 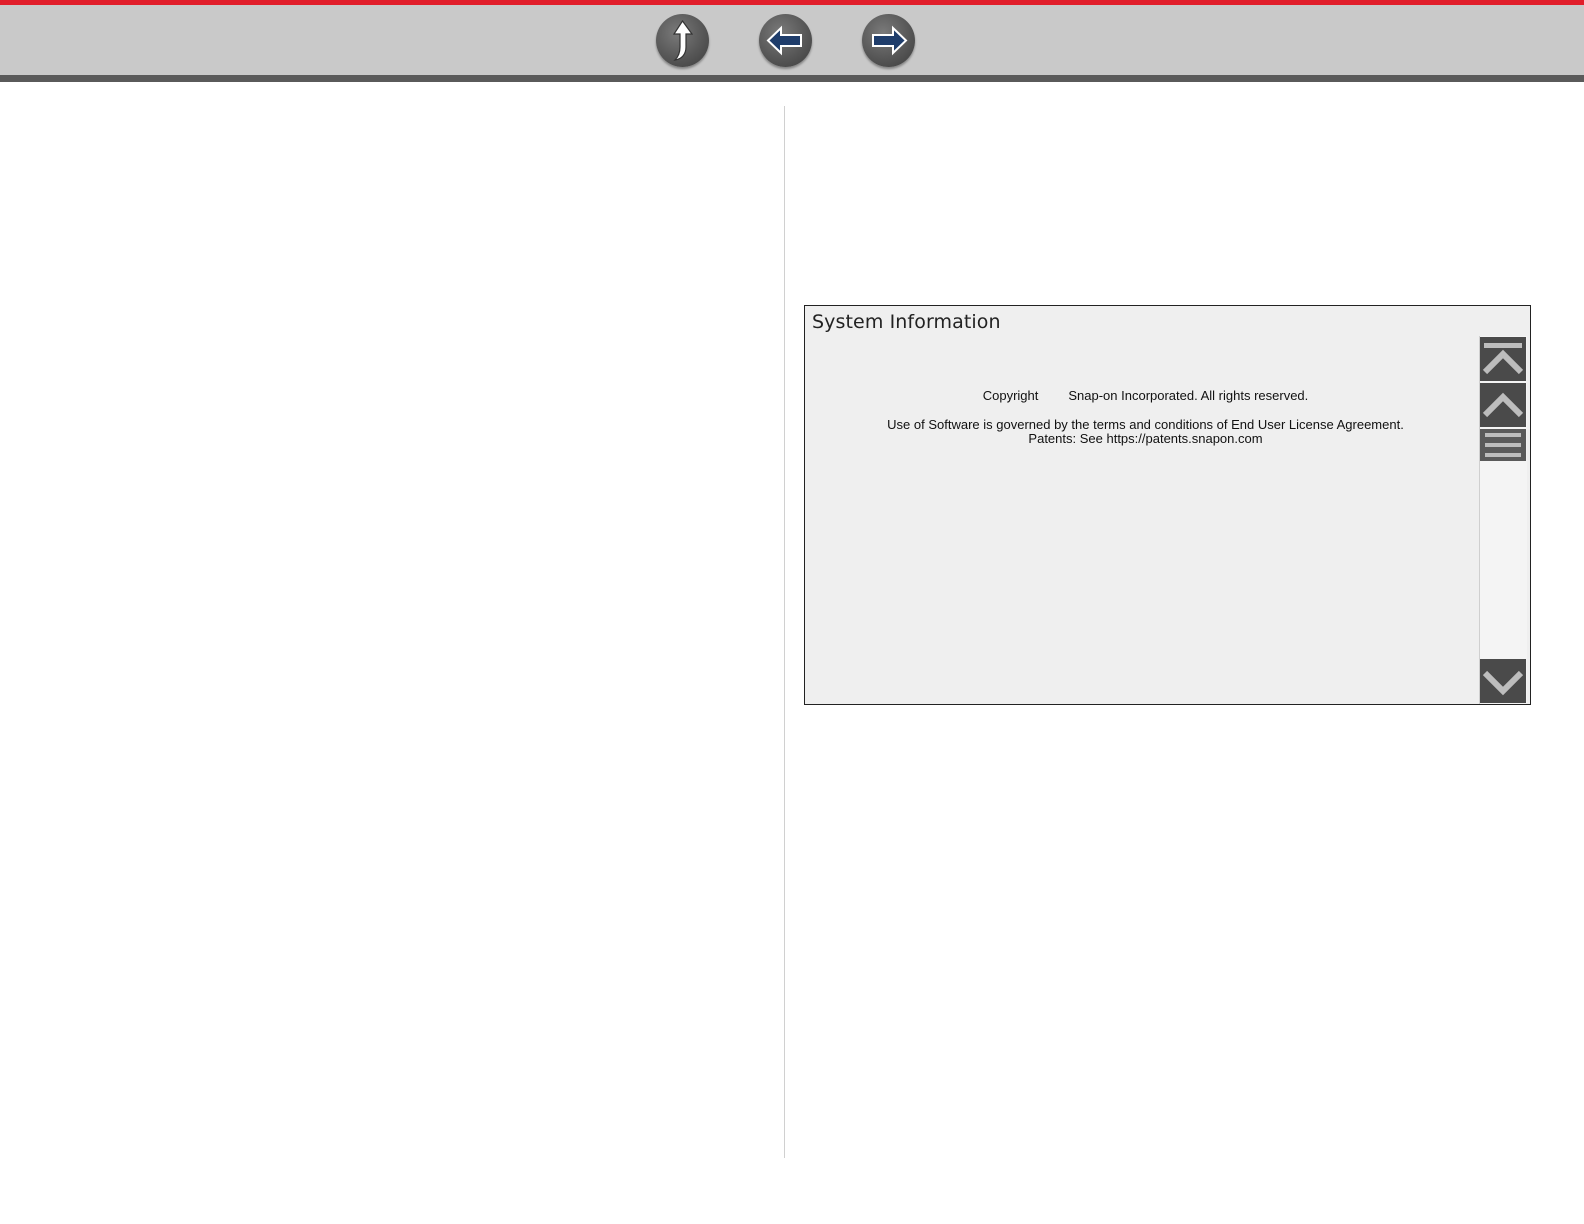 I want to click on screen-title: System Information, so click(x=906, y=322).